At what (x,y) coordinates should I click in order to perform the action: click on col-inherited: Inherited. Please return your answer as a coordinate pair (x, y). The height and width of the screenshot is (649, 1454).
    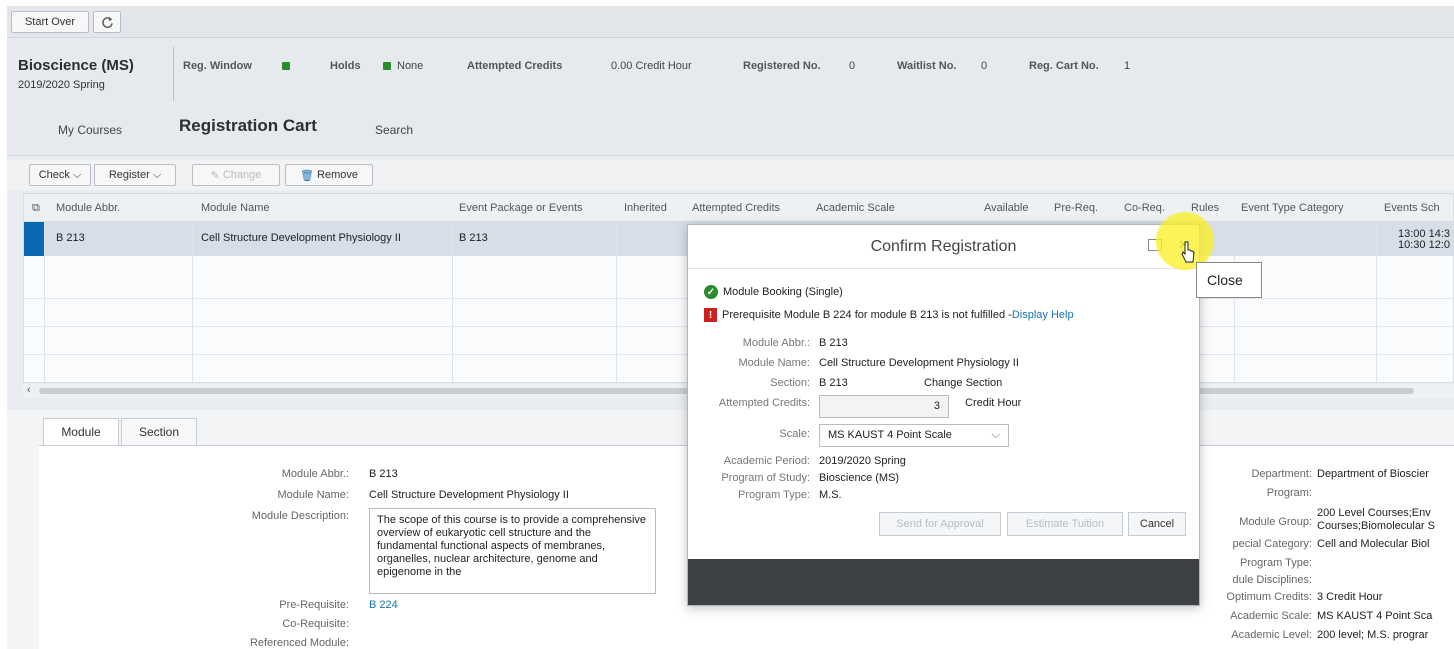
    Looking at the image, I should click on (645, 208).